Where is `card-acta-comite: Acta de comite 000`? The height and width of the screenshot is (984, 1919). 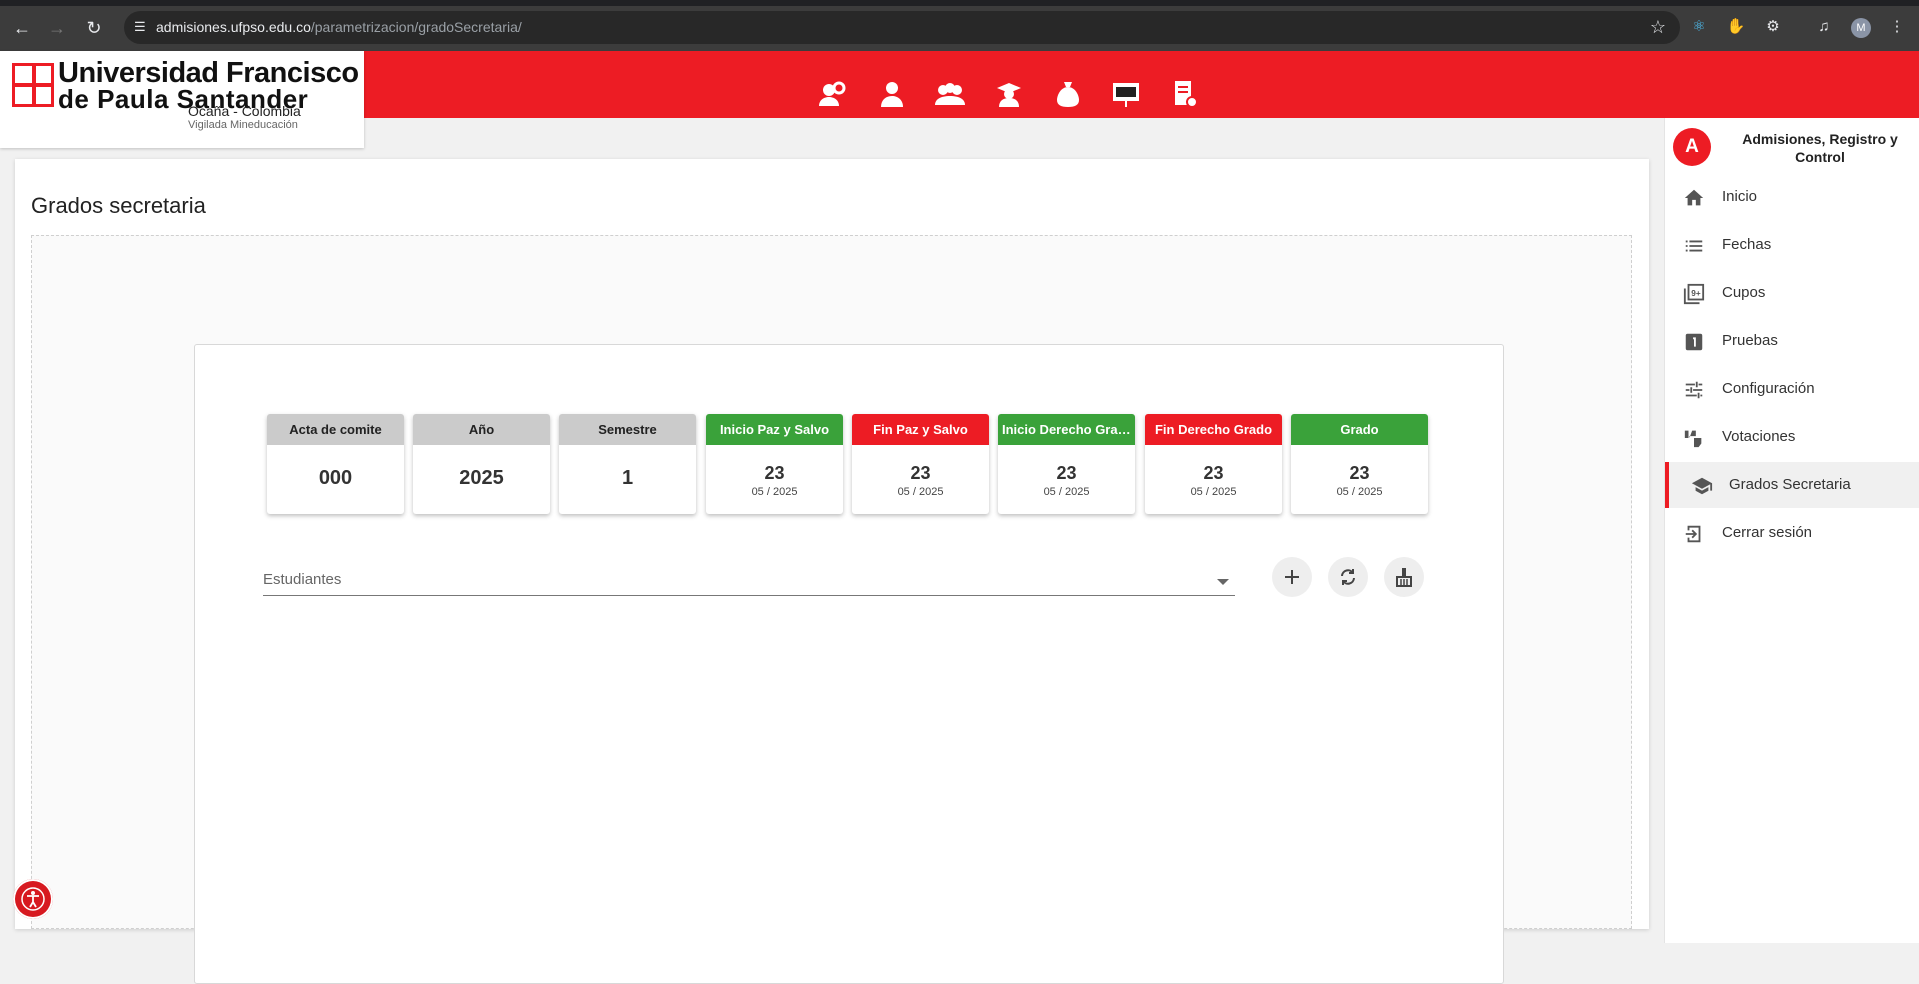
card-acta-comite: Acta de comite 000 is located at coordinates (335, 464).